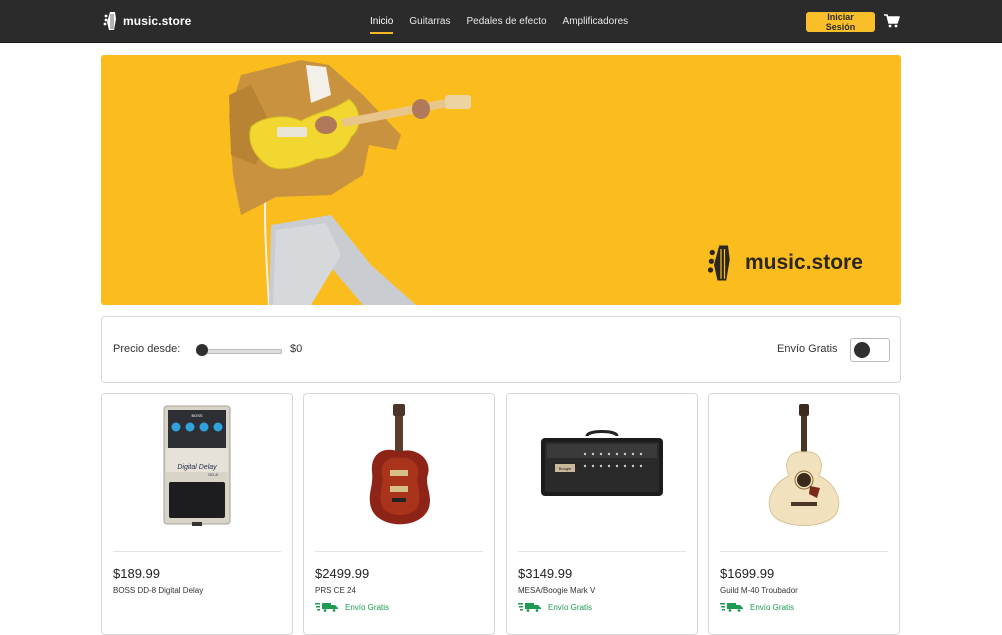  I want to click on pedal-code-text: DD-8, so click(213, 474).